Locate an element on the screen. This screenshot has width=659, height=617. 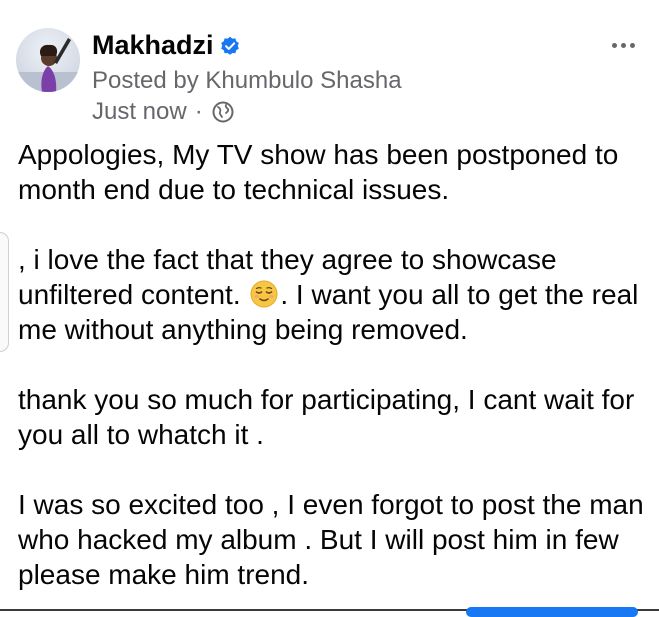
author-row: Makhadzi is located at coordinates (166, 45).